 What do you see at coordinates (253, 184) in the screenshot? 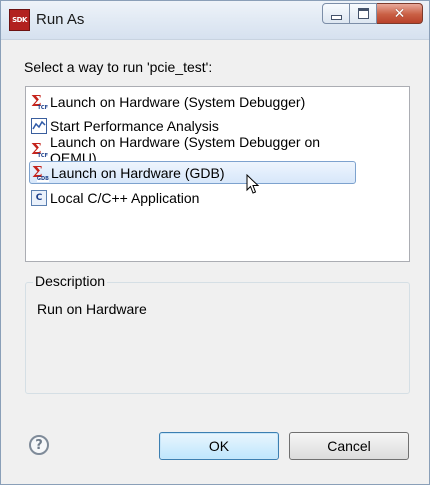
I see `mouse-pointer-icon` at bounding box center [253, 184].